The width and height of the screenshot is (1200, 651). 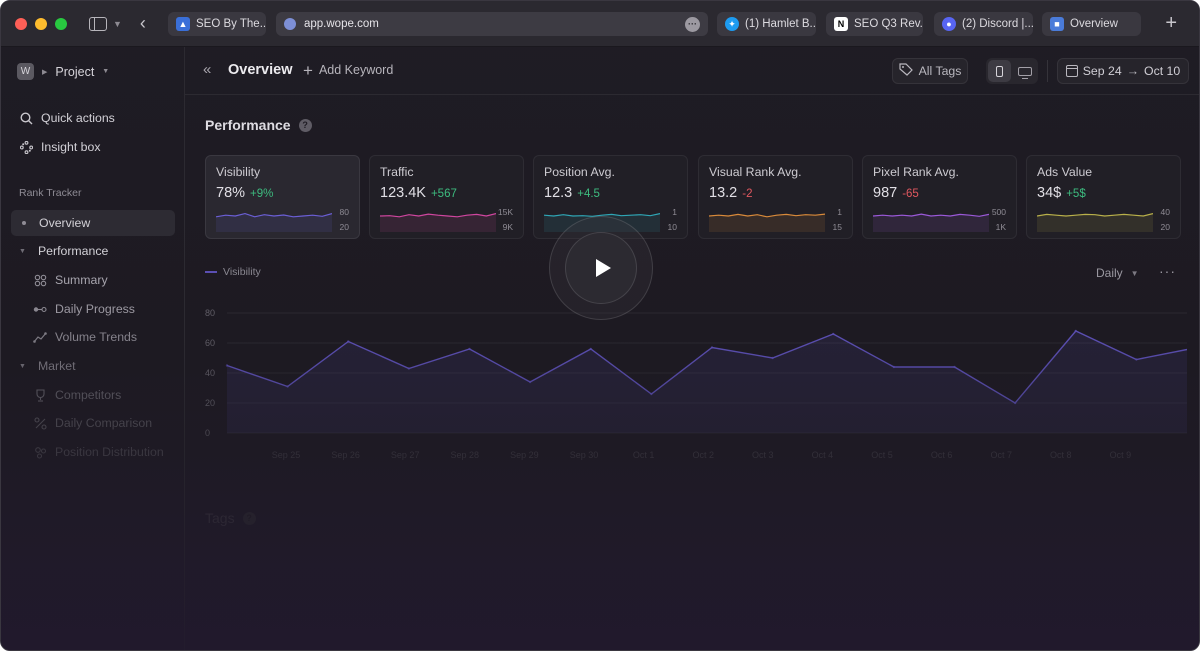 I want to click on rank-tracker-section-label: Rank Tracker, so click(x=50, y=193).